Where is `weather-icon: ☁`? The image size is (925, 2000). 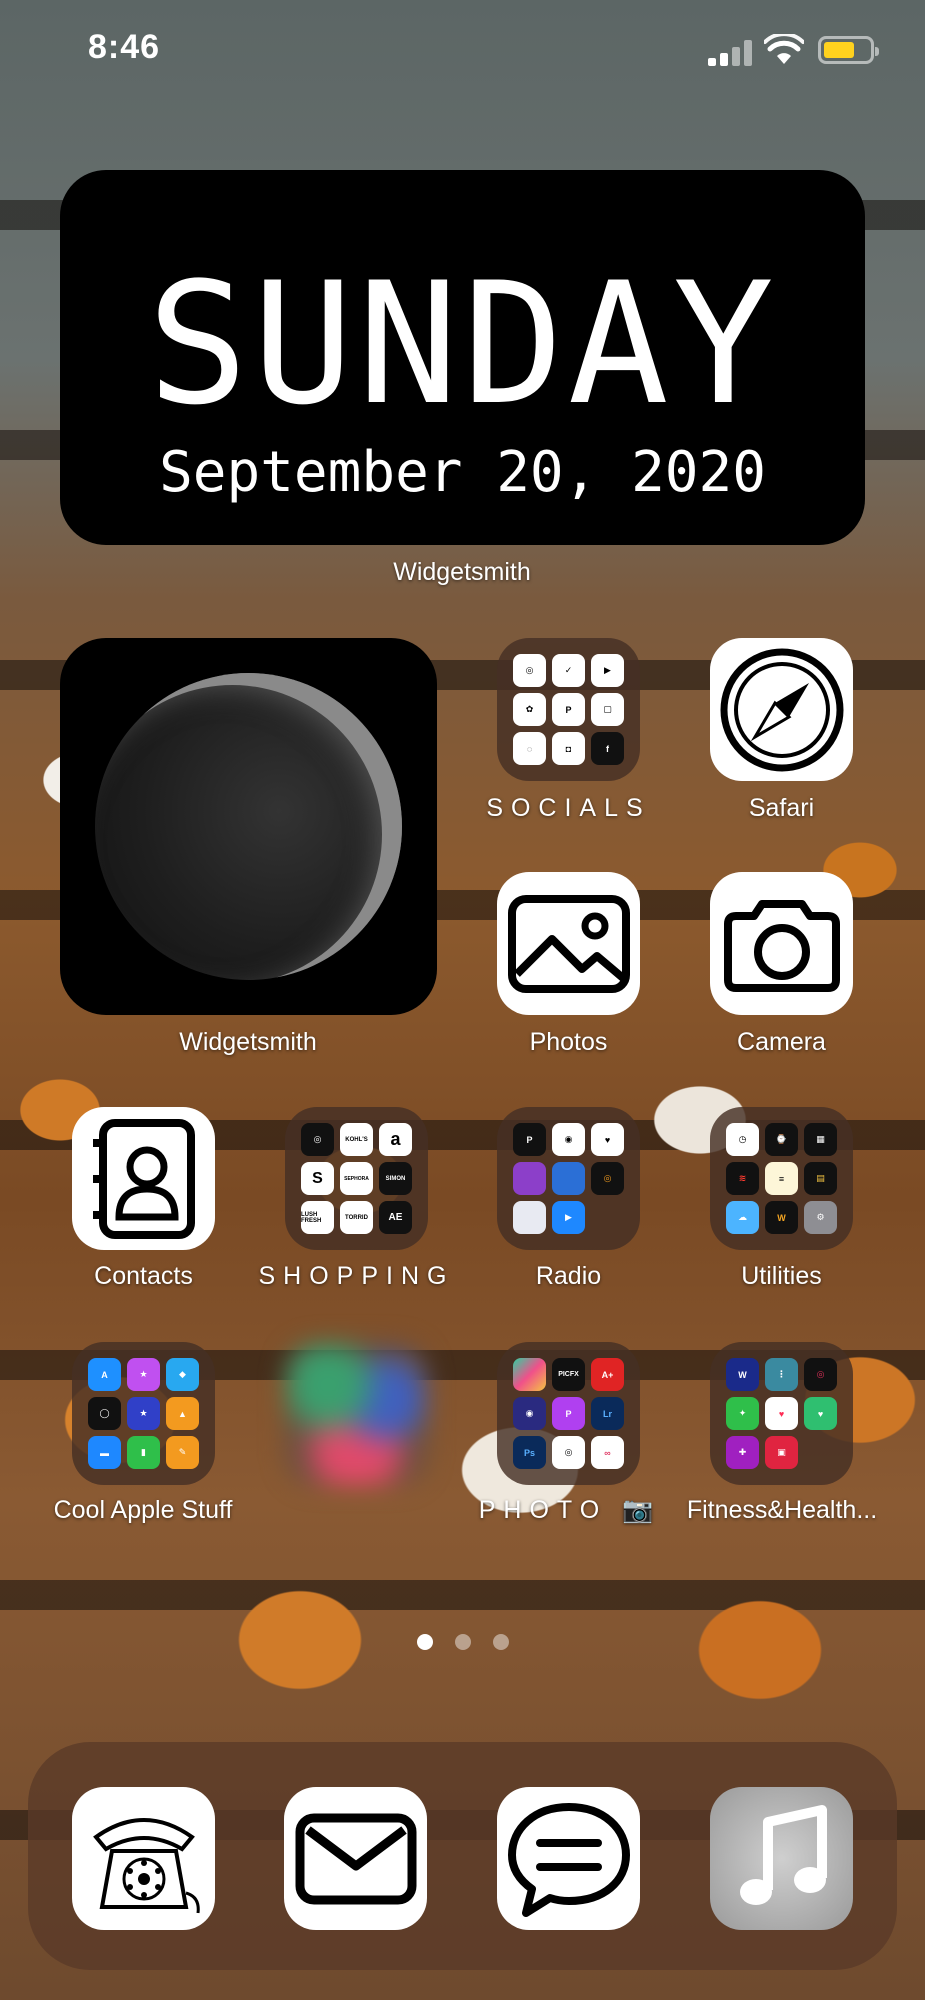 weather-icon: ☁ is located at coordinates (742, 1217).